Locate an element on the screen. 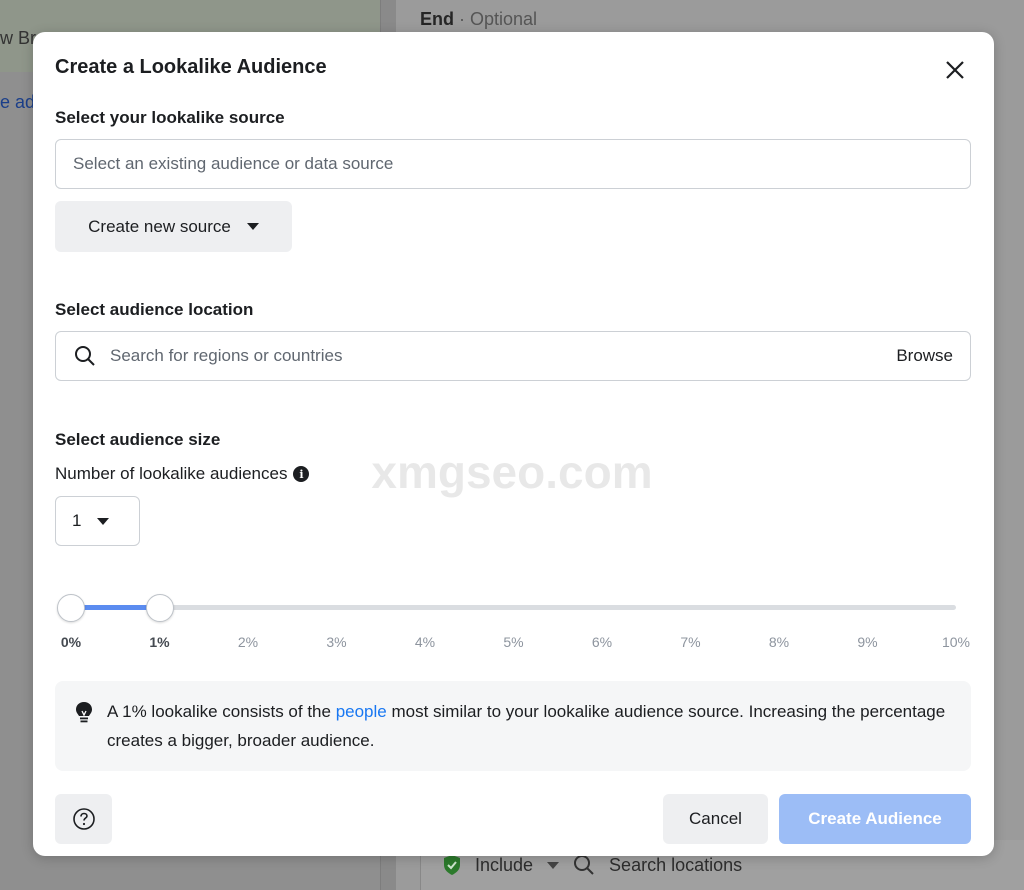 The height and width of the screenshot is (890, 1024). tip-text-before: A 1% lookalike consists of the is located at coordinates (221, 711).